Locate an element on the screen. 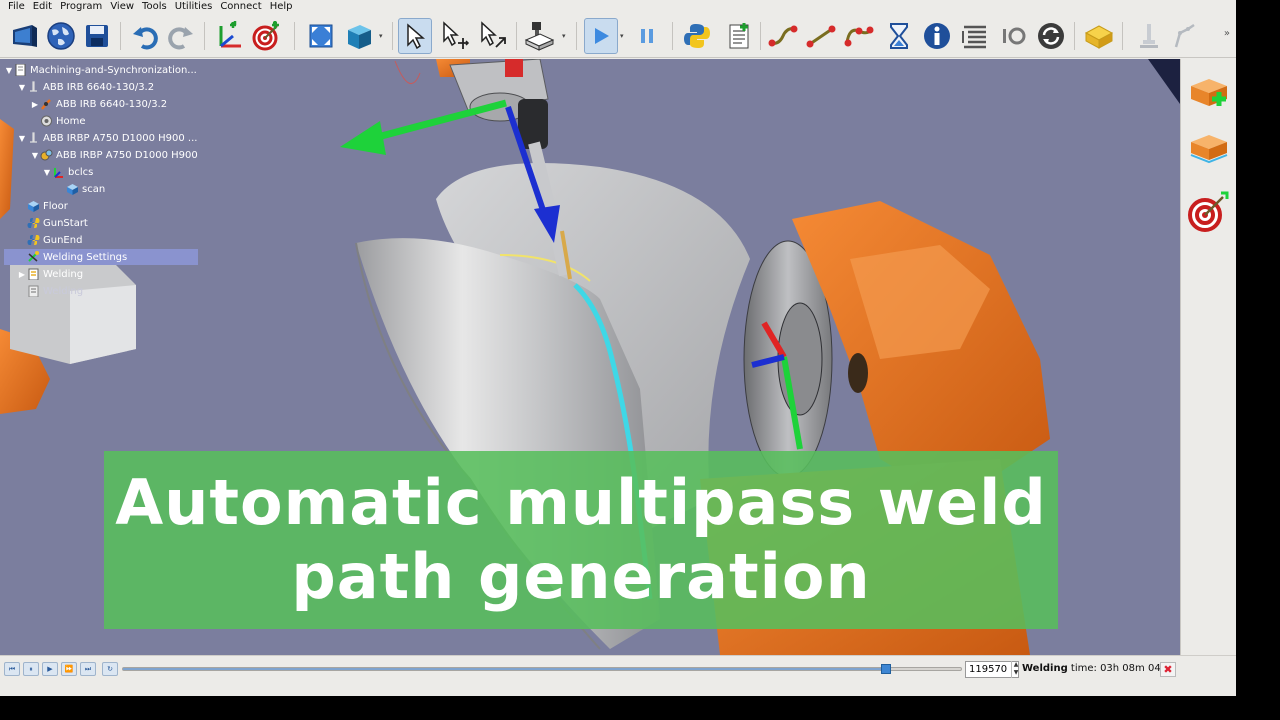 The width and height of the screenshot is (1280, 720). menu-utilities: Utilities is located at coordinates (194, 7).